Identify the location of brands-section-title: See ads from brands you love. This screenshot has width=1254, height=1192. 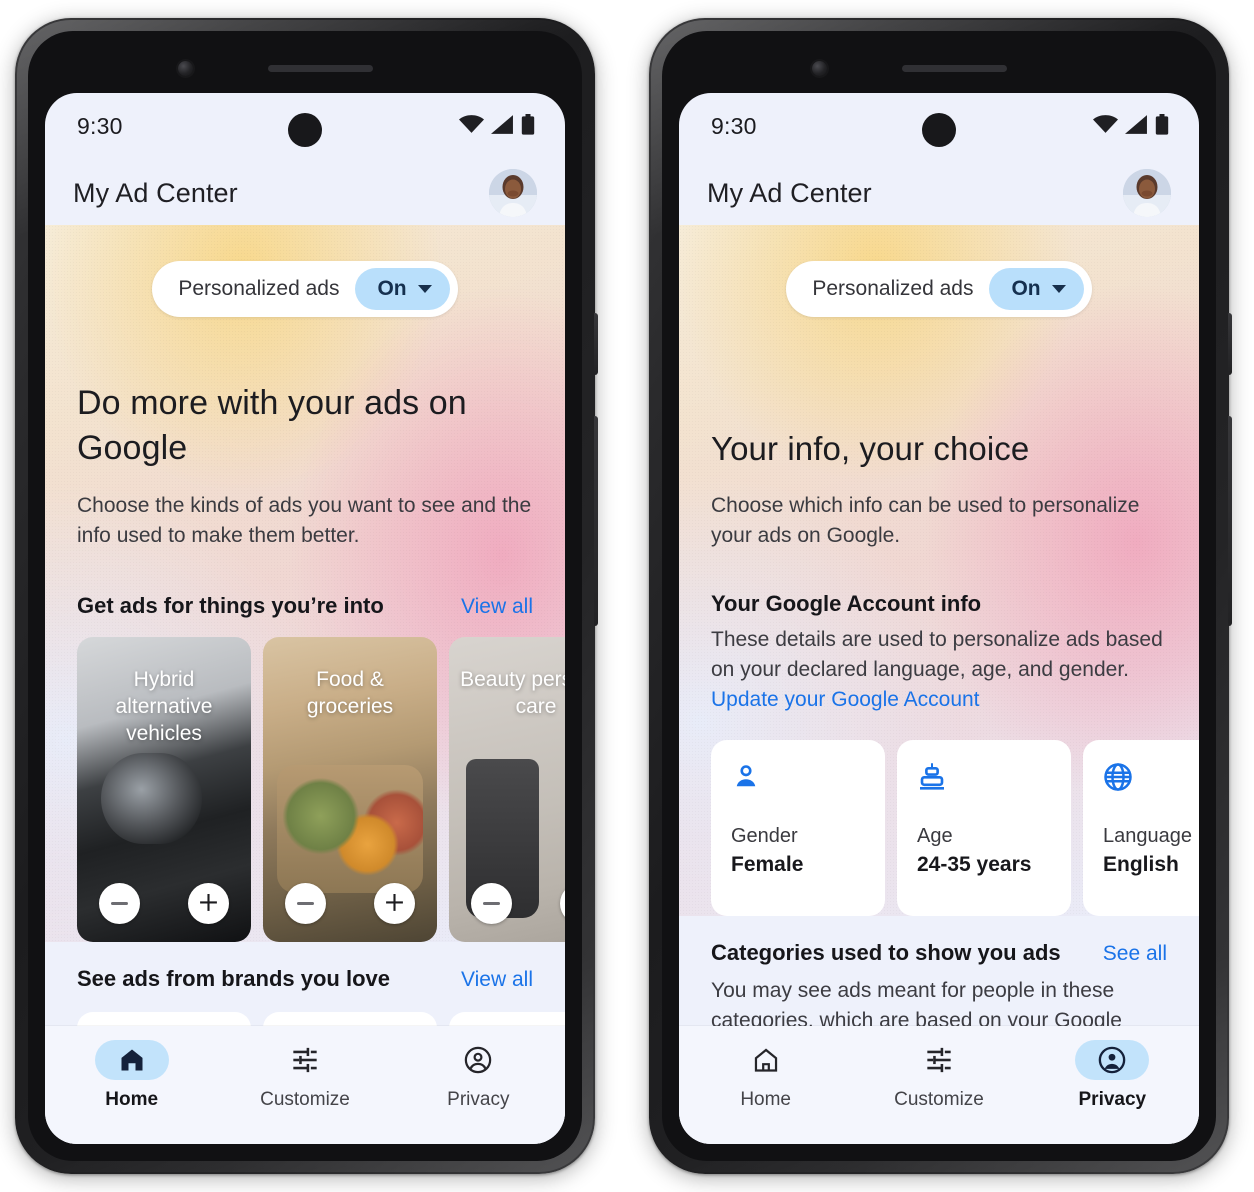
(233, 979).